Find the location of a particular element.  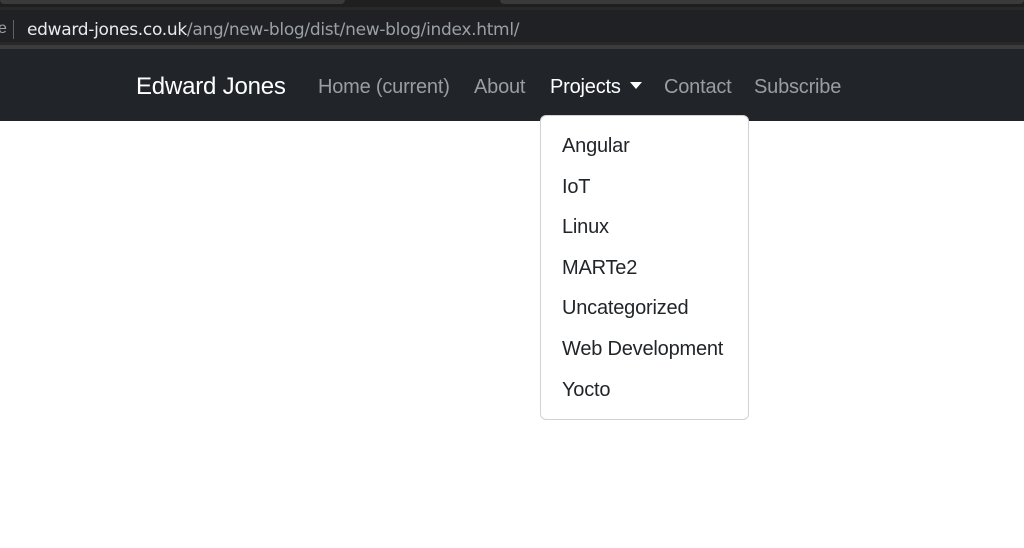

browser-tab-strip is located at coordinates (512, 3).